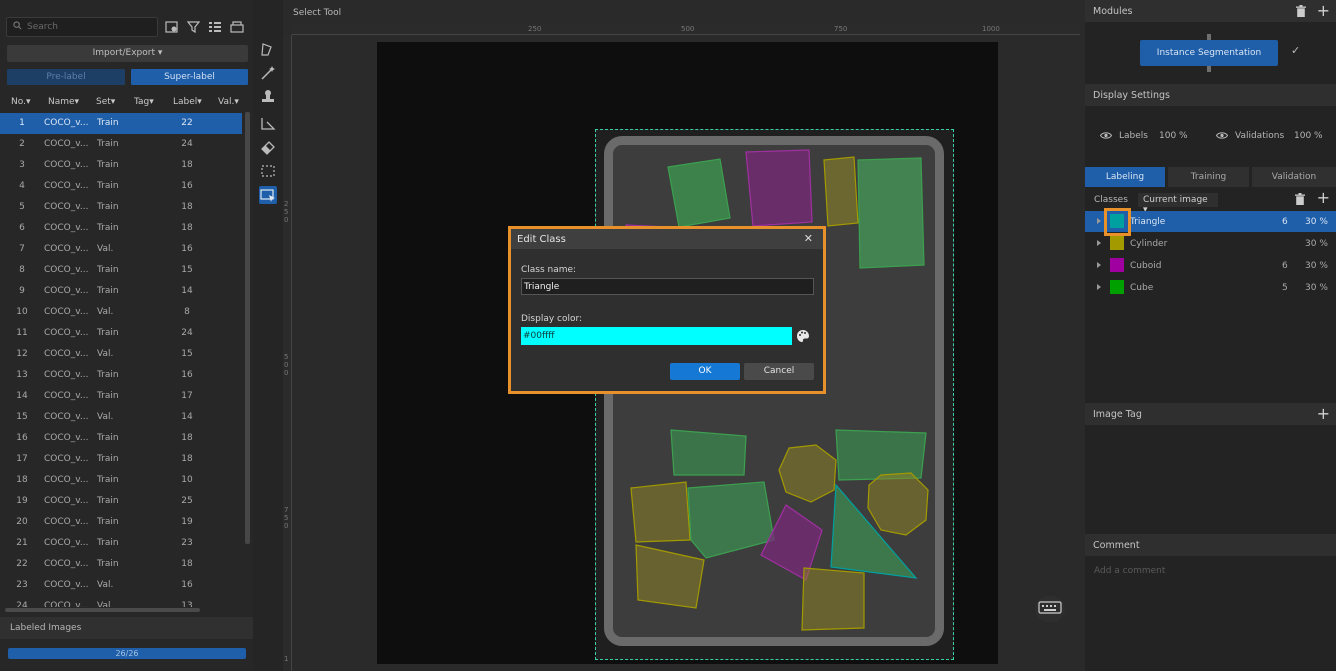  What do you see at coordinates (656, 336) in the screenshot?
I see `display-color-field: #00ffff` at bounding box center [656, 336].